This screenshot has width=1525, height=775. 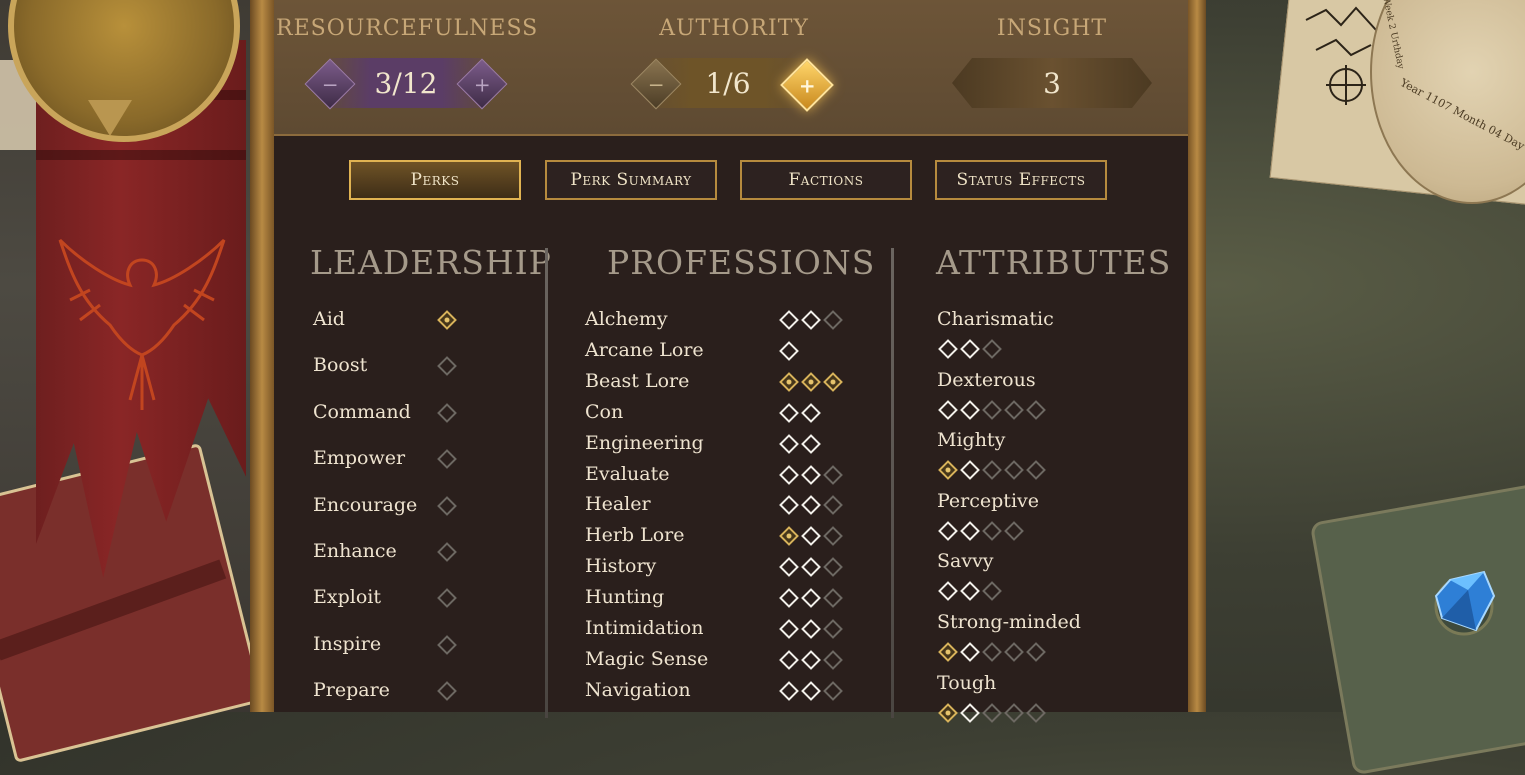 I want to click on leadership-item-label: Inspire, so click(x=347, y=644).